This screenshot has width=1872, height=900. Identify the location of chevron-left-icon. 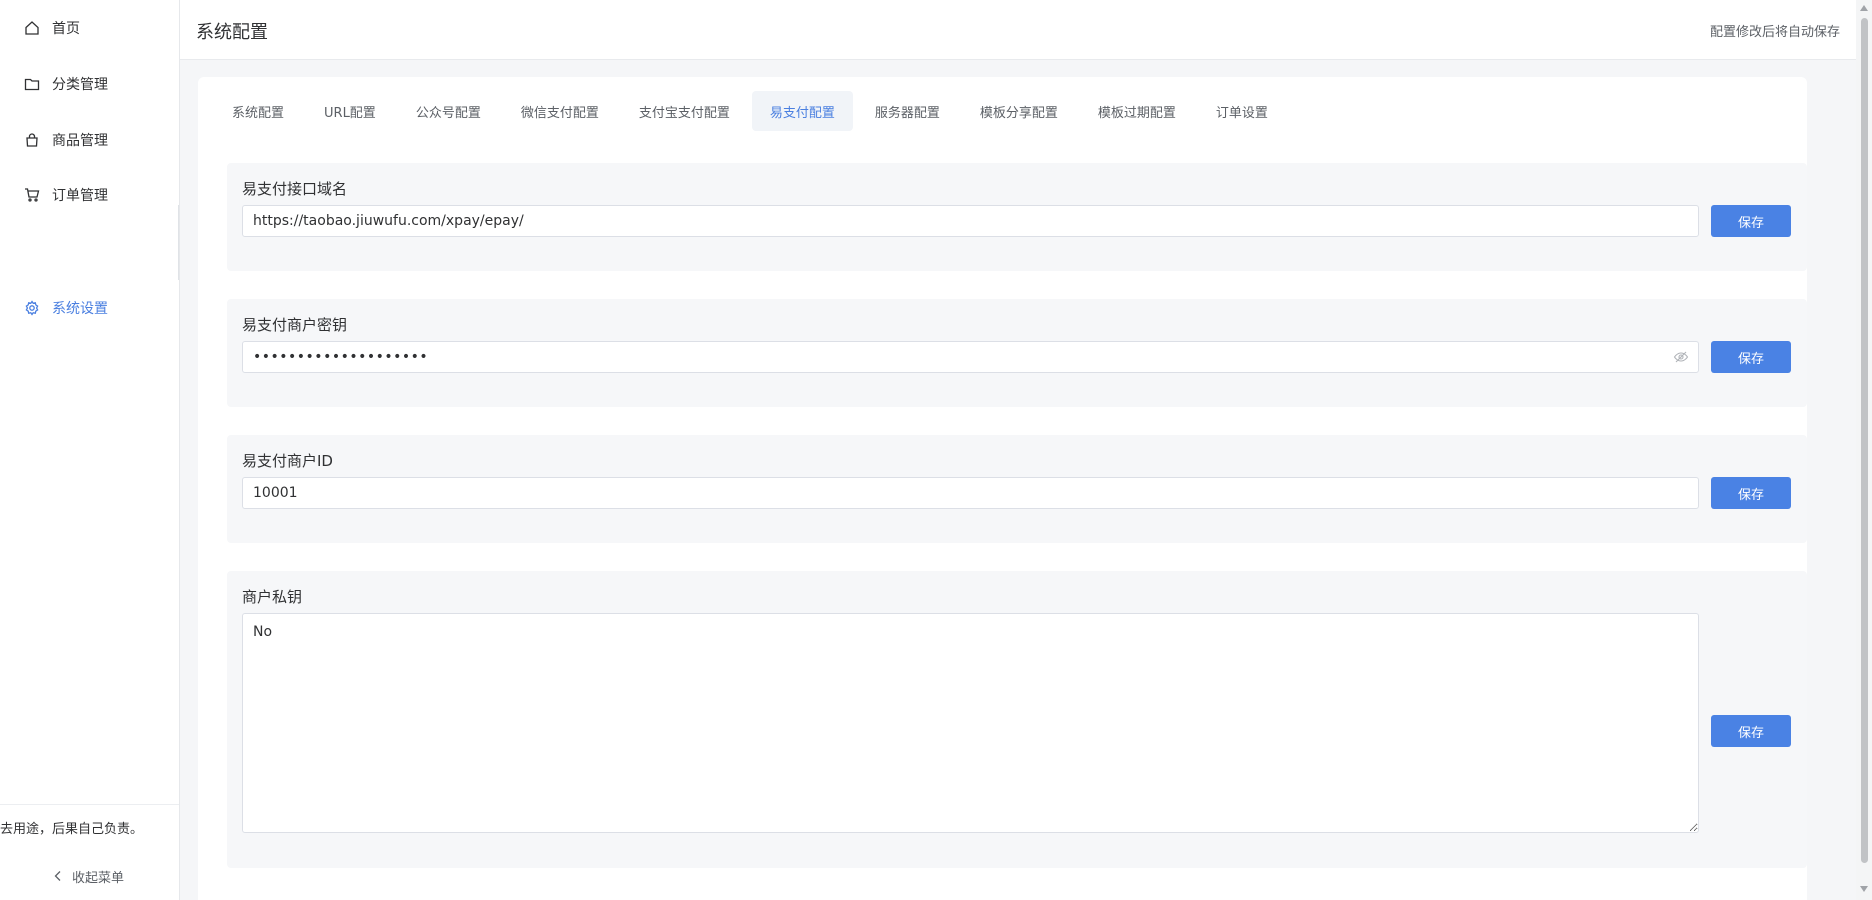
(58, 876).